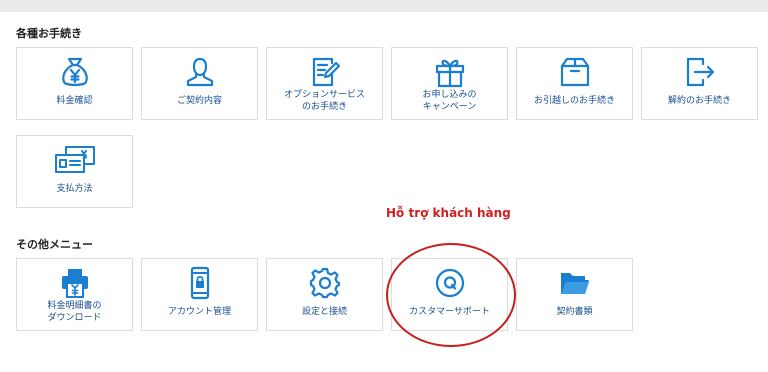 This screenshot has width=768, height=372. I want to click on tile-fee-check: 料金確認, so click(74, 83).